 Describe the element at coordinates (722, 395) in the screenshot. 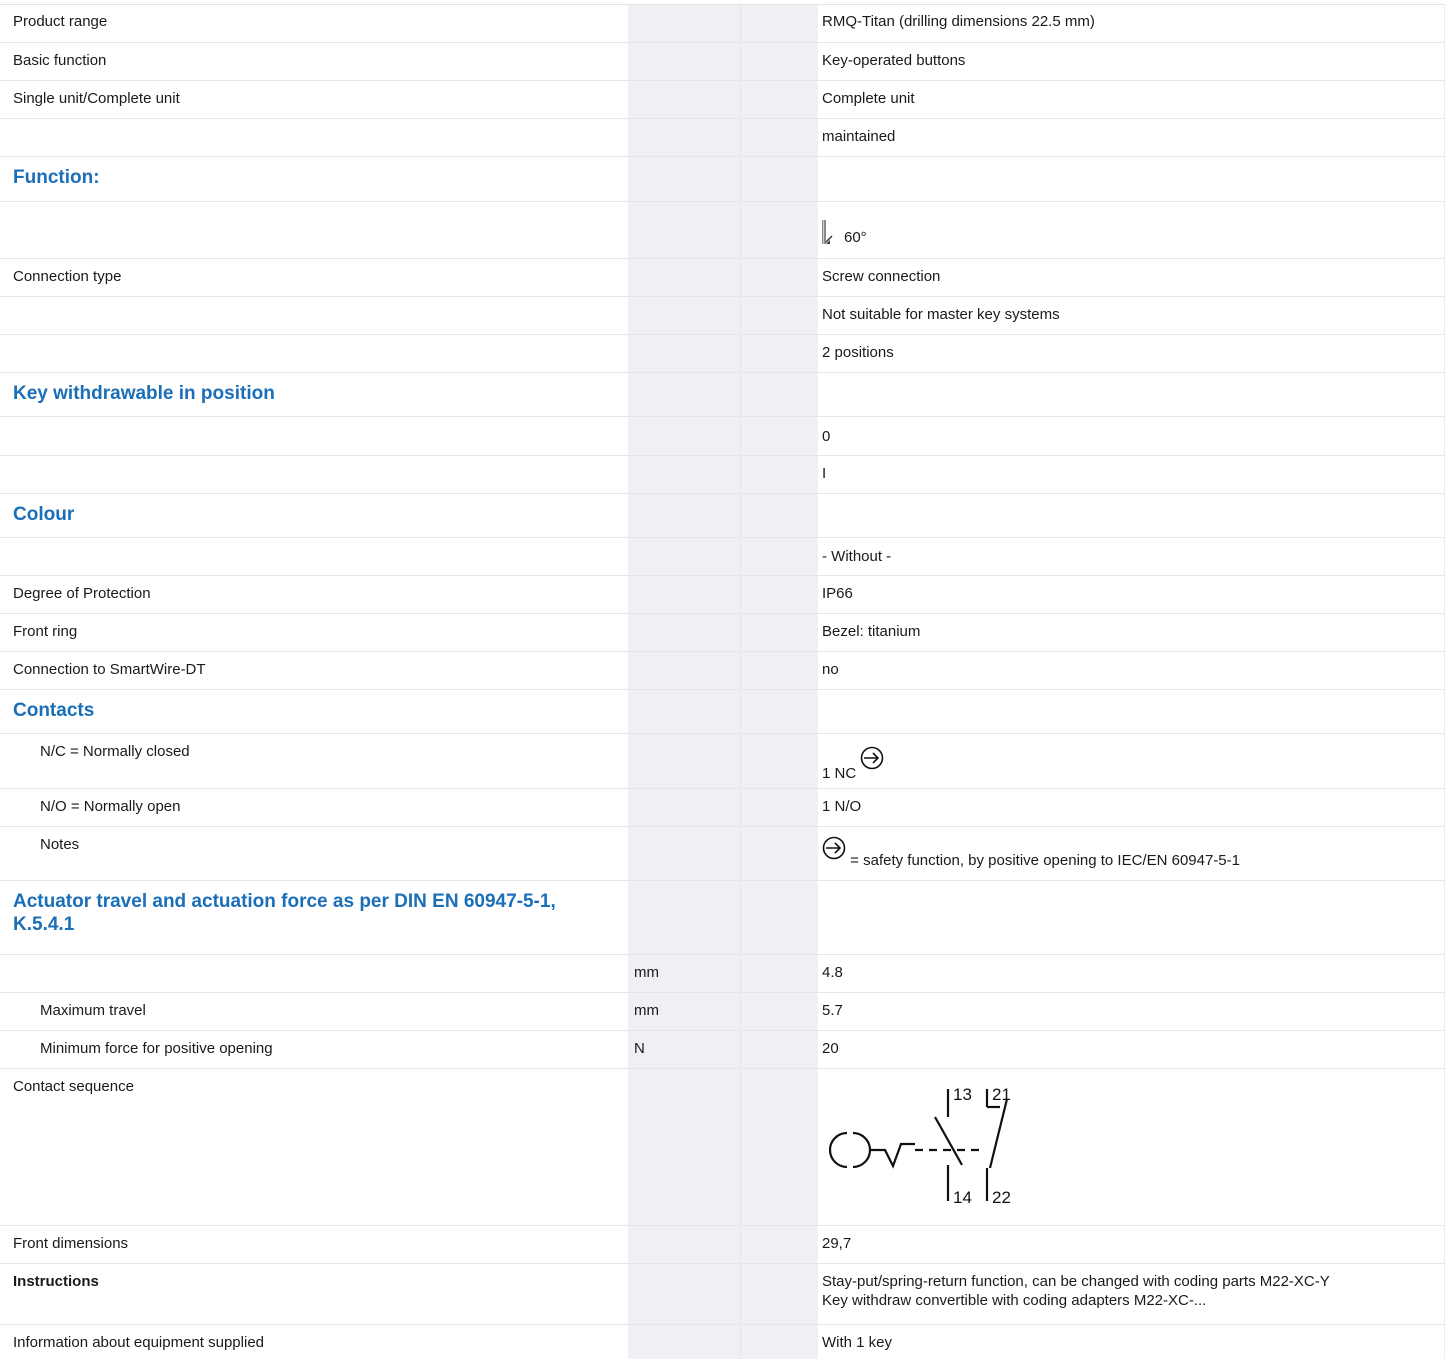

I see `section-heading-row: Key withdrawable in position` at that location.